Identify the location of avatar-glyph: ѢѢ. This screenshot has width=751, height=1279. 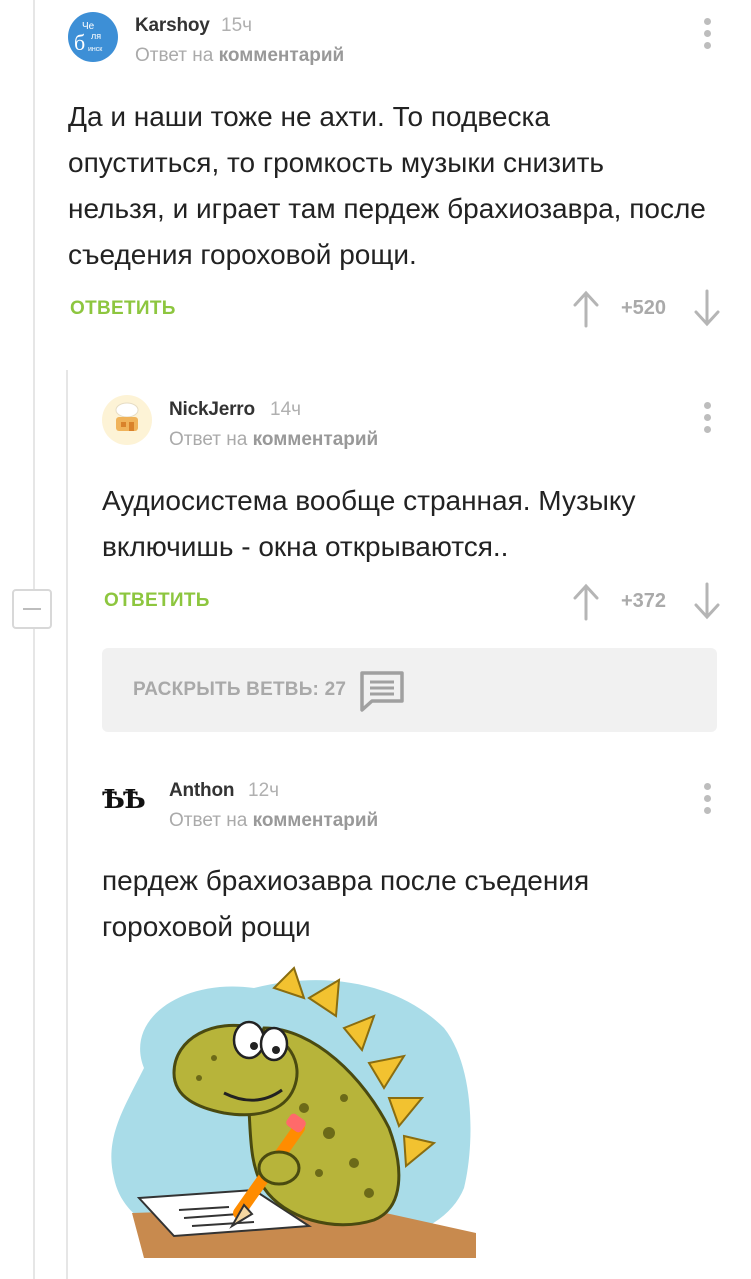
(124, 800).